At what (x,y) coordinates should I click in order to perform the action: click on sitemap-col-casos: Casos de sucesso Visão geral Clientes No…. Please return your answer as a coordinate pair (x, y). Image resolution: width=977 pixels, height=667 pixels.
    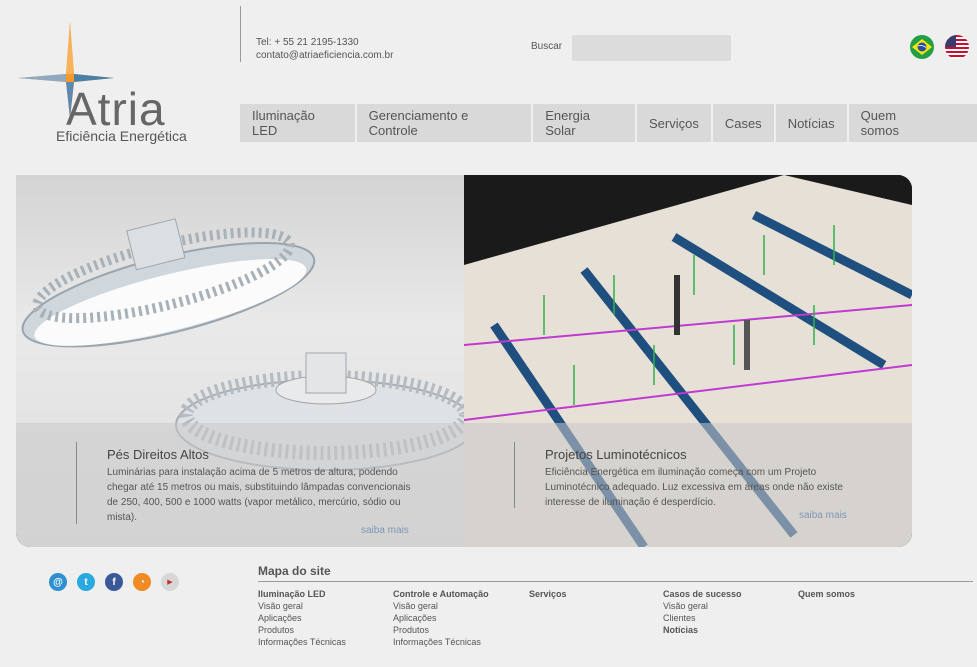
    Looking at the image, I should click on (702, 612).